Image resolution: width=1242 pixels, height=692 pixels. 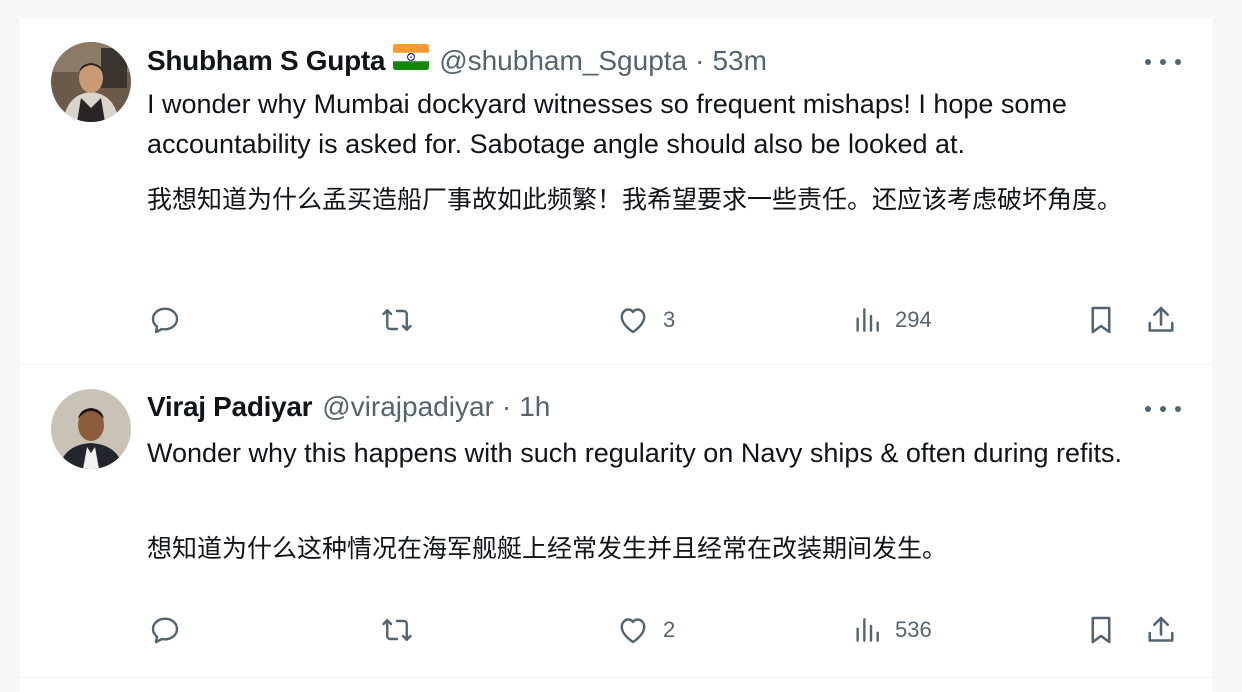 I want to click on timestamp: 53m, so click(x=739, y=61).